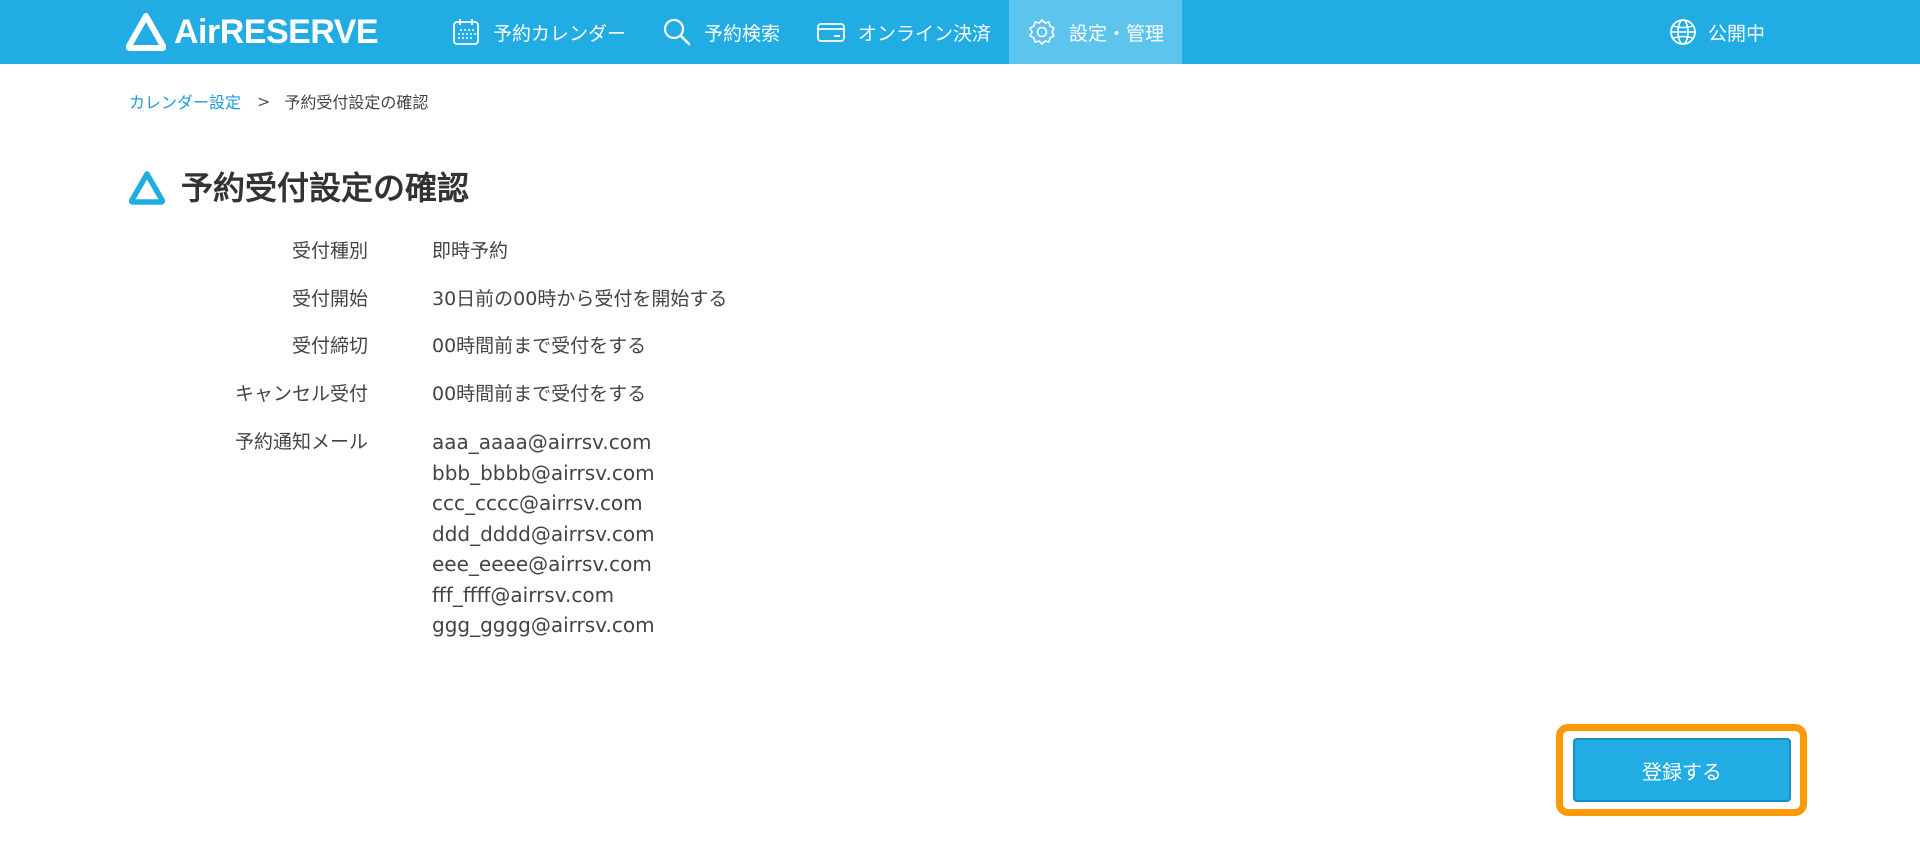  I want to click on setting-row-cancel: キャンセル受付 00時間前まで受付をする, so click(450, 394).